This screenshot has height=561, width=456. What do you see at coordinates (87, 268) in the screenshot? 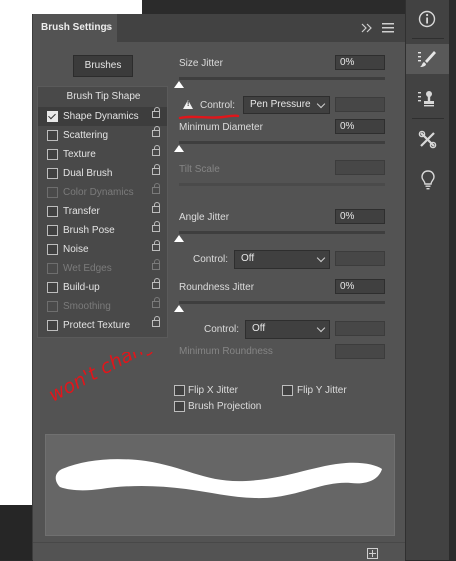
I see `section-label: Wet Edges` at bounding box center [87, 268].